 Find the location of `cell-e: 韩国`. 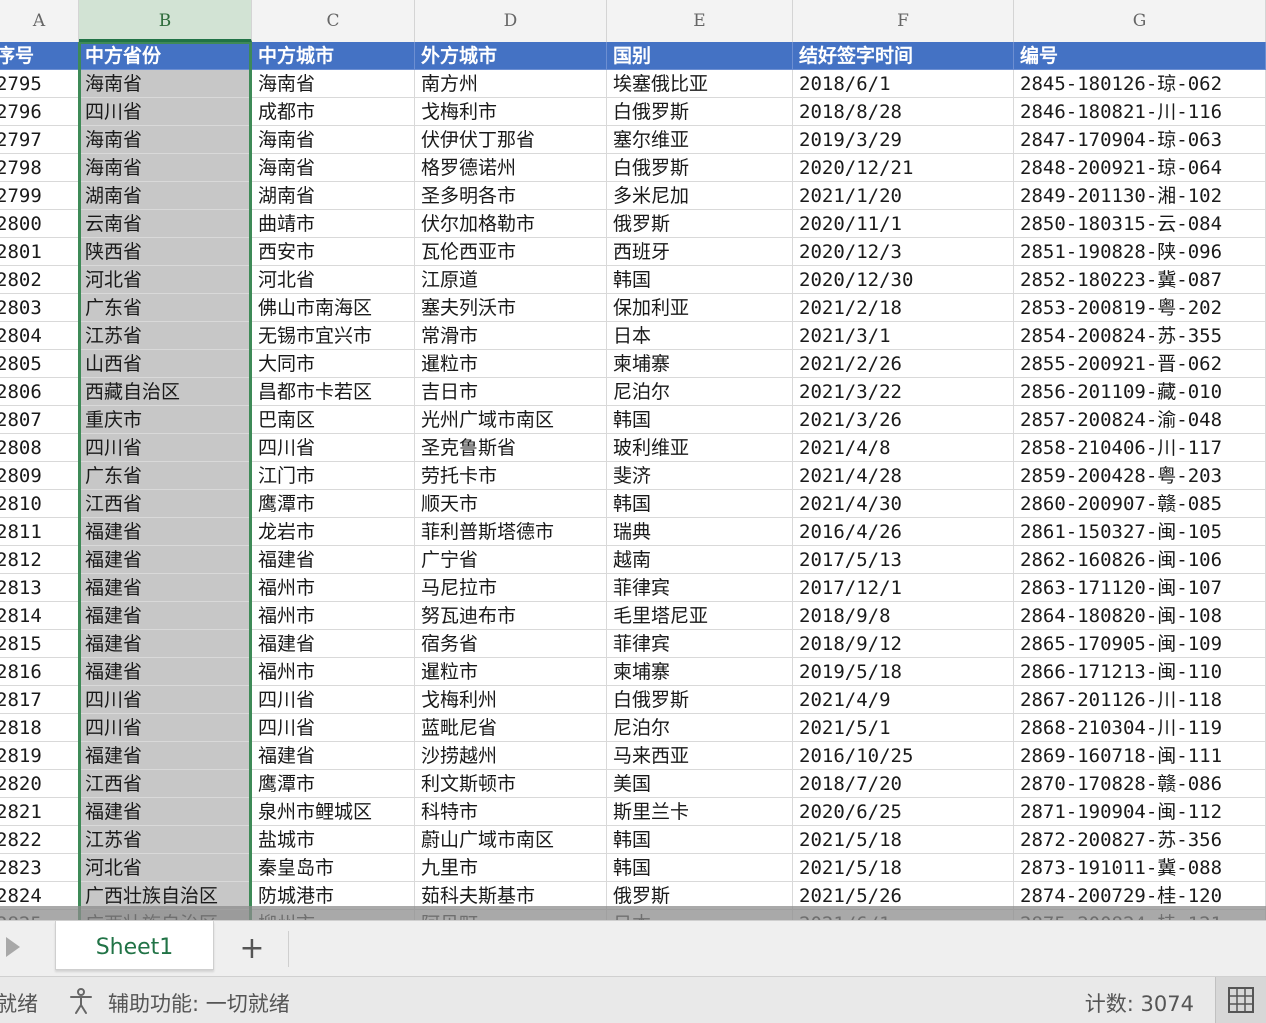

cell-e: 韩国 is located at coordinates (700, 504).